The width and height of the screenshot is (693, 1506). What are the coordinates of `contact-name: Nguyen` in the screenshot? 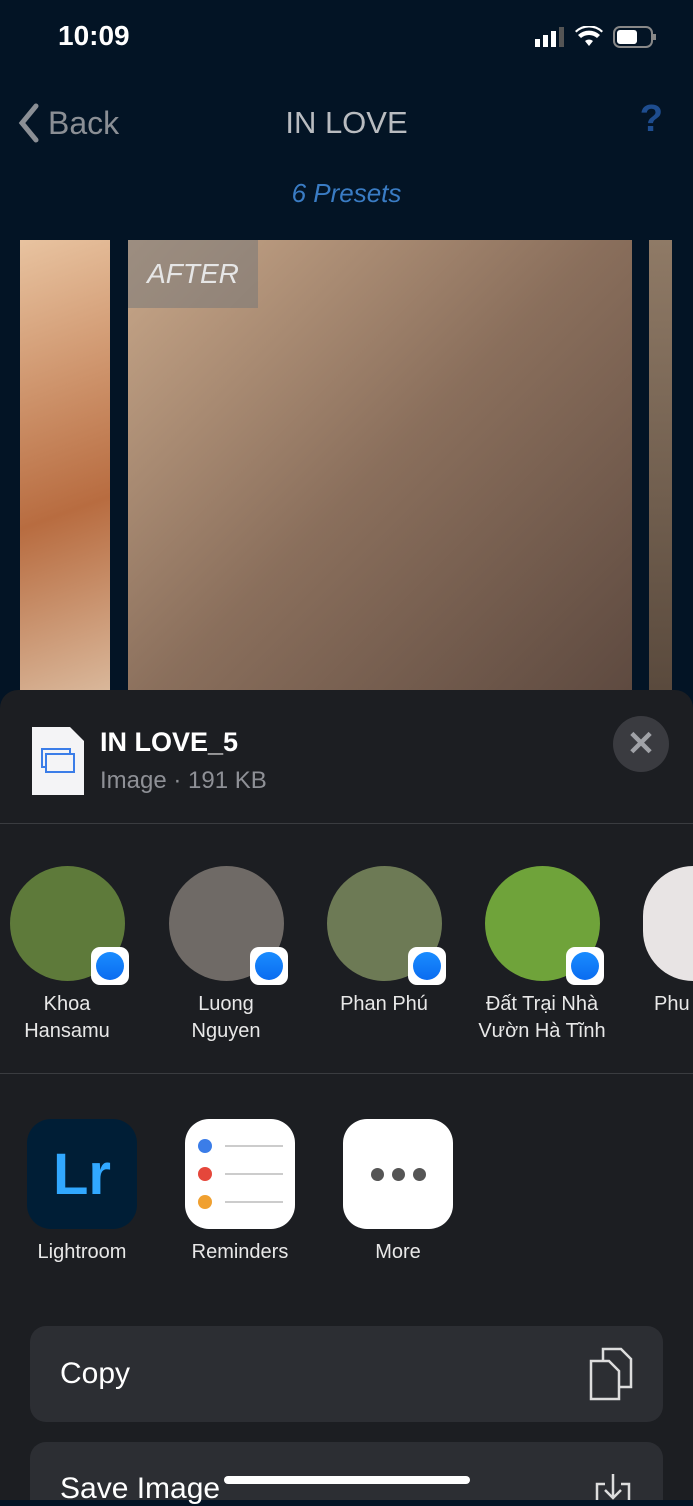 It's located at (226, 1031).